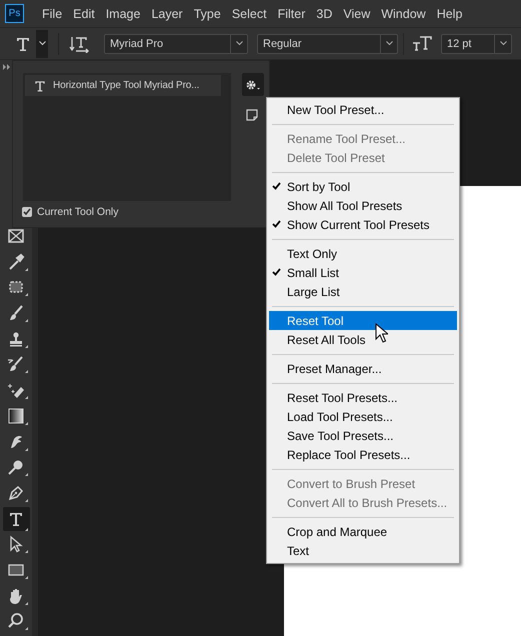  I want to click on menu-item: Type, so click(207, 13).